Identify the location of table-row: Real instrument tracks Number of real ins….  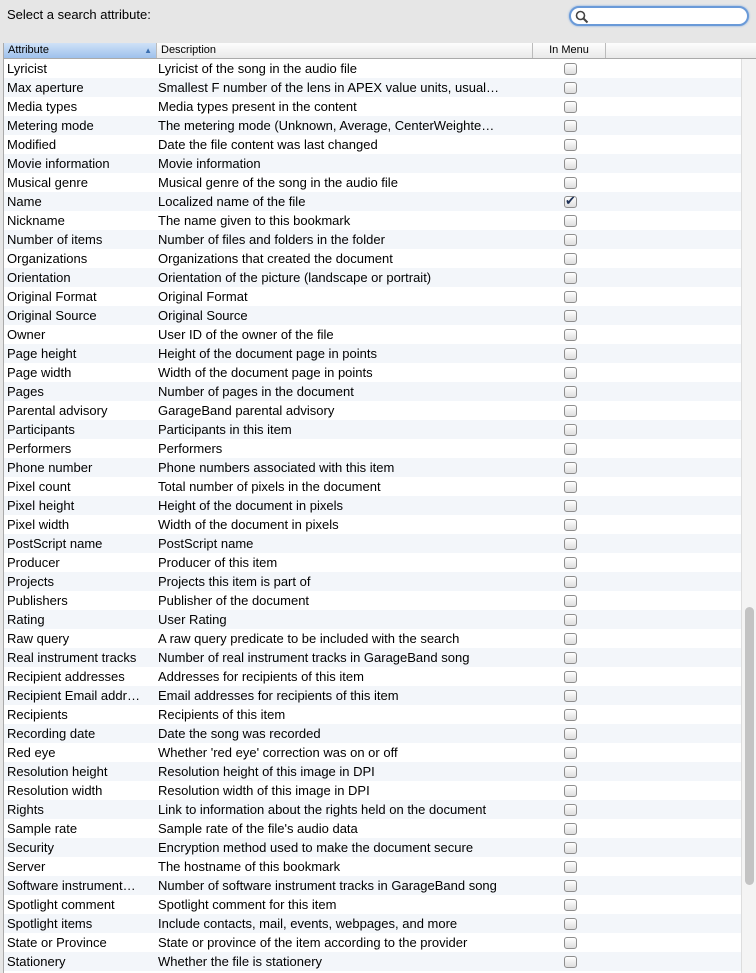
(372, 657).